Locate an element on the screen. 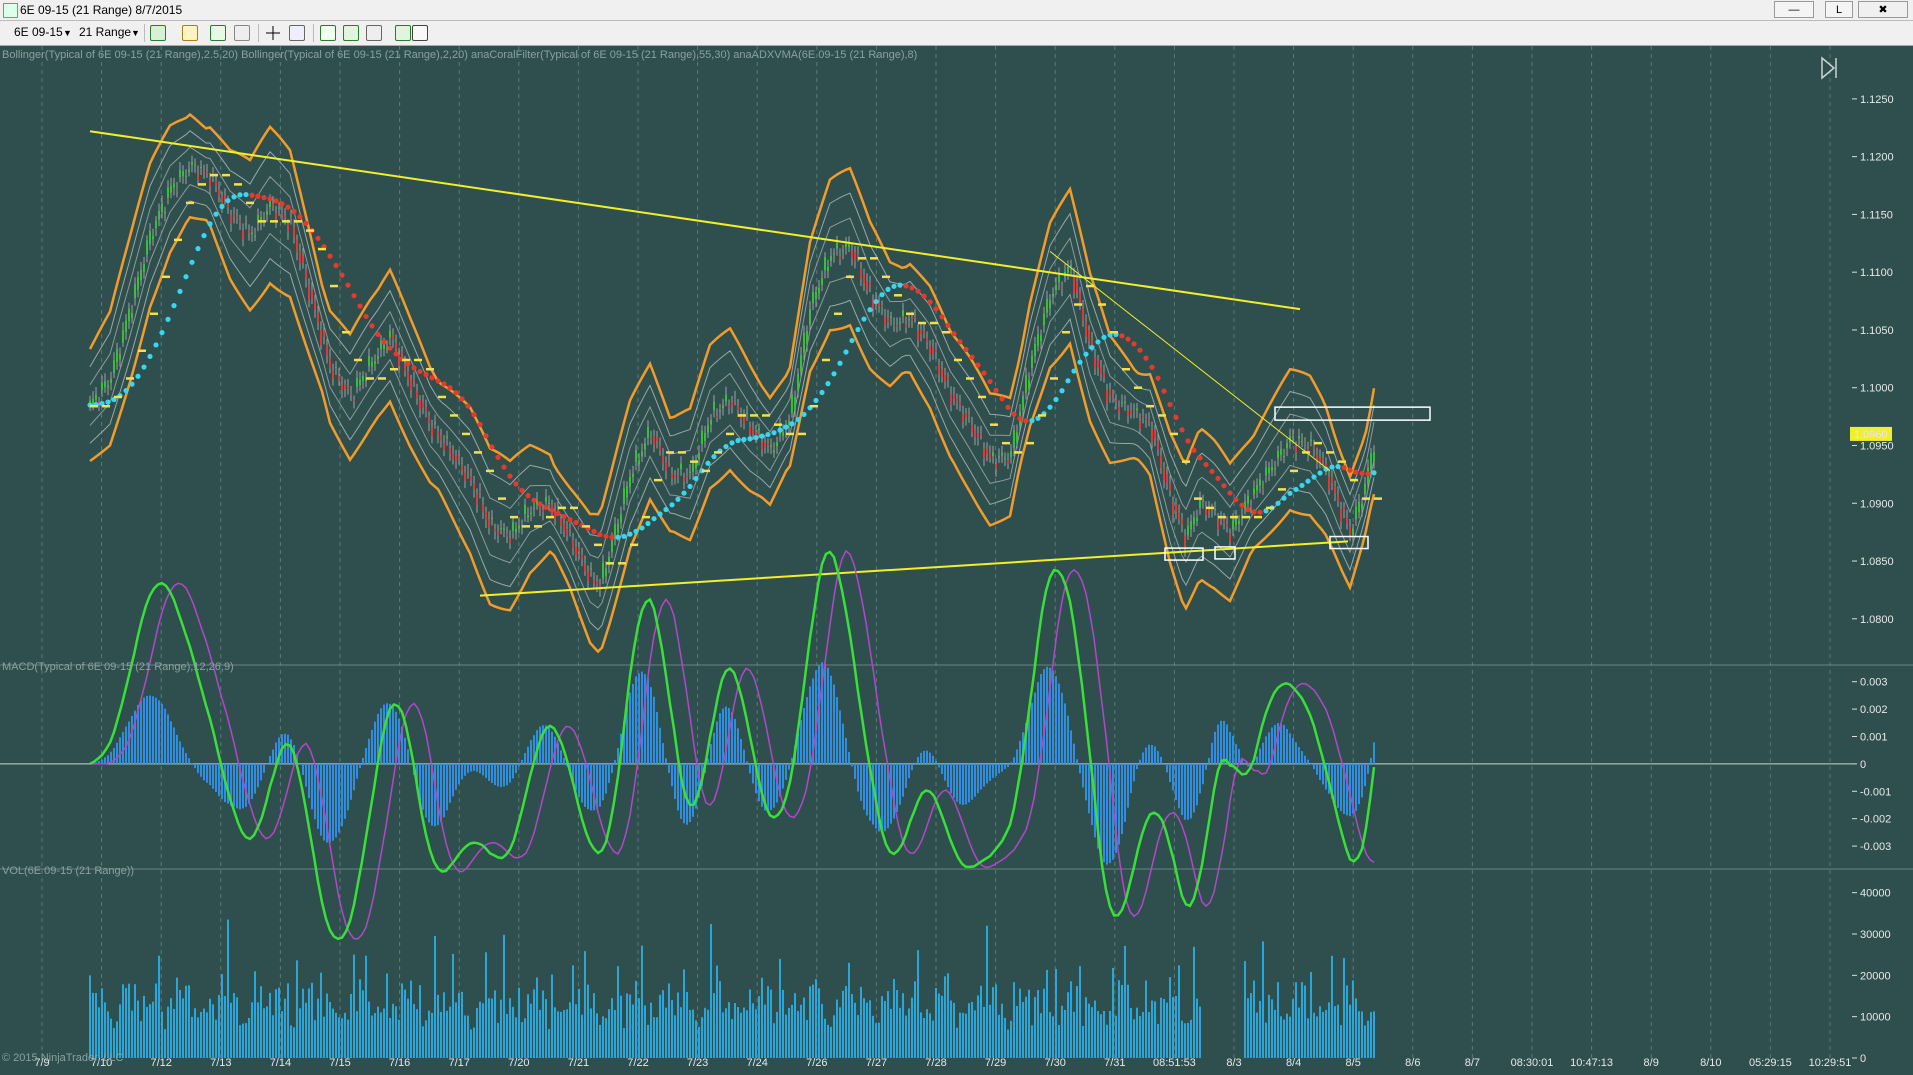 This screenshot has width=1913, height=1075. minimize-button: — is located at coordinates (1794, 9).